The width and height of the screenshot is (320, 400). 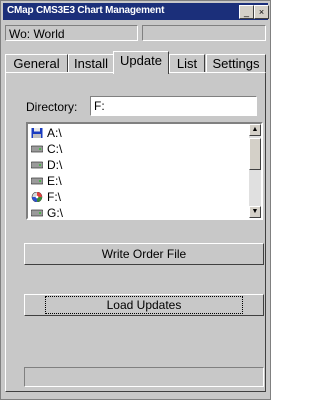 I want to click on secondary-status, so click(x=204, y=33).